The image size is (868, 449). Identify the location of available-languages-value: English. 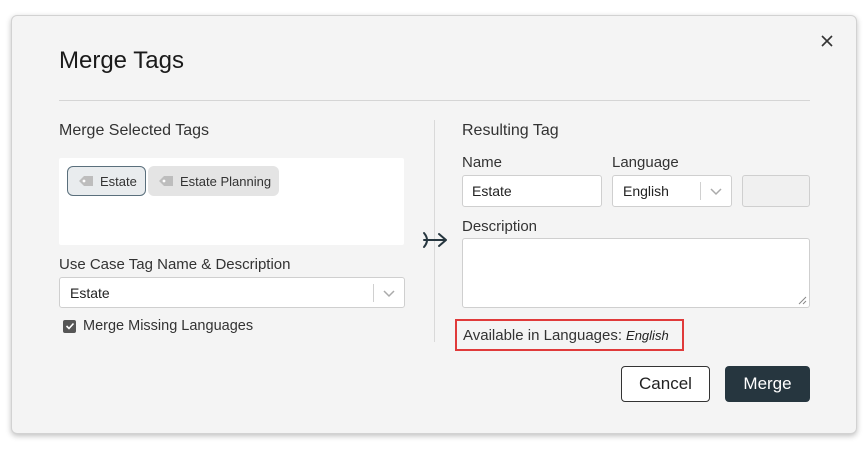
(647, 335).